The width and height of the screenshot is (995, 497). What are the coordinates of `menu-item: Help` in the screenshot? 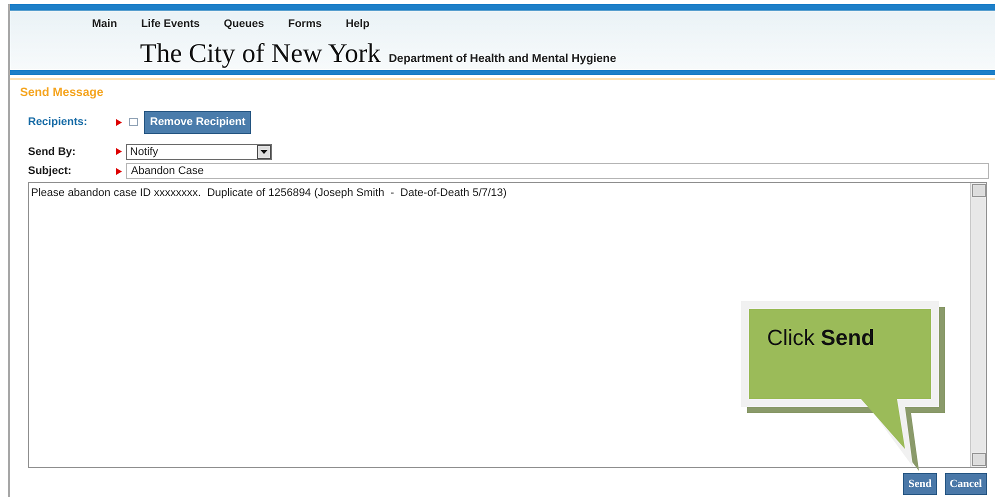 It's located at (358, 24).